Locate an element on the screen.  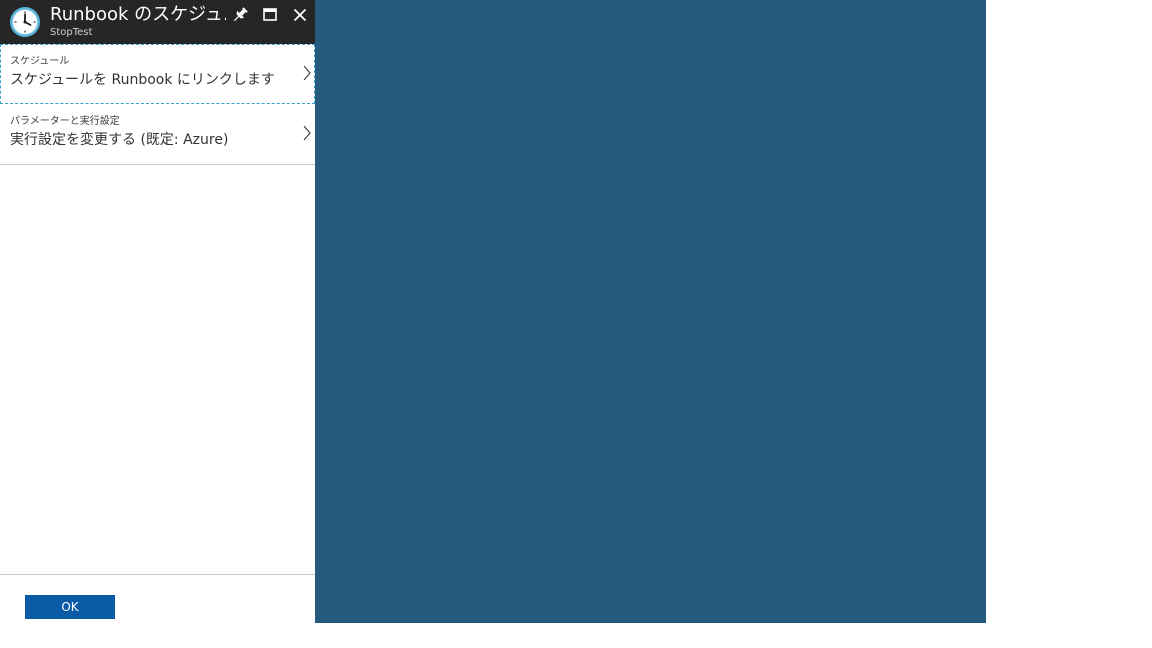
footer-divider is located at coordinates (157, 574).